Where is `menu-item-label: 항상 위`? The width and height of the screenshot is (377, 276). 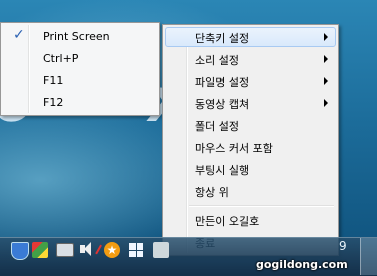
menu-item-label: 항상 위 is located at coordinates (212, 192).